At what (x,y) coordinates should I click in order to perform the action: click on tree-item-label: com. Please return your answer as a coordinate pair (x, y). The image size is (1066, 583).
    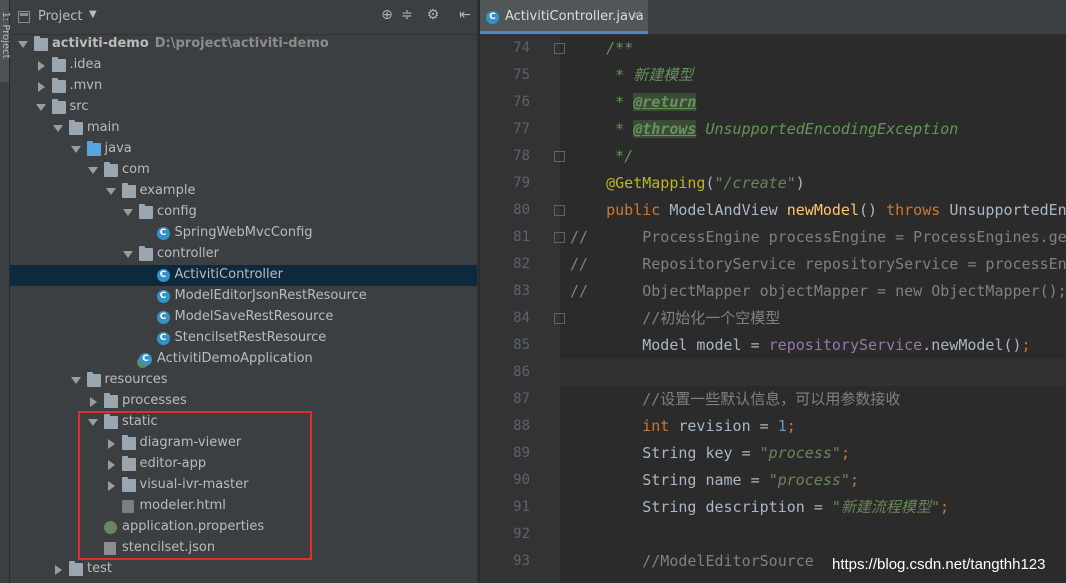
    Looking at the image, I should click on (136, 169).